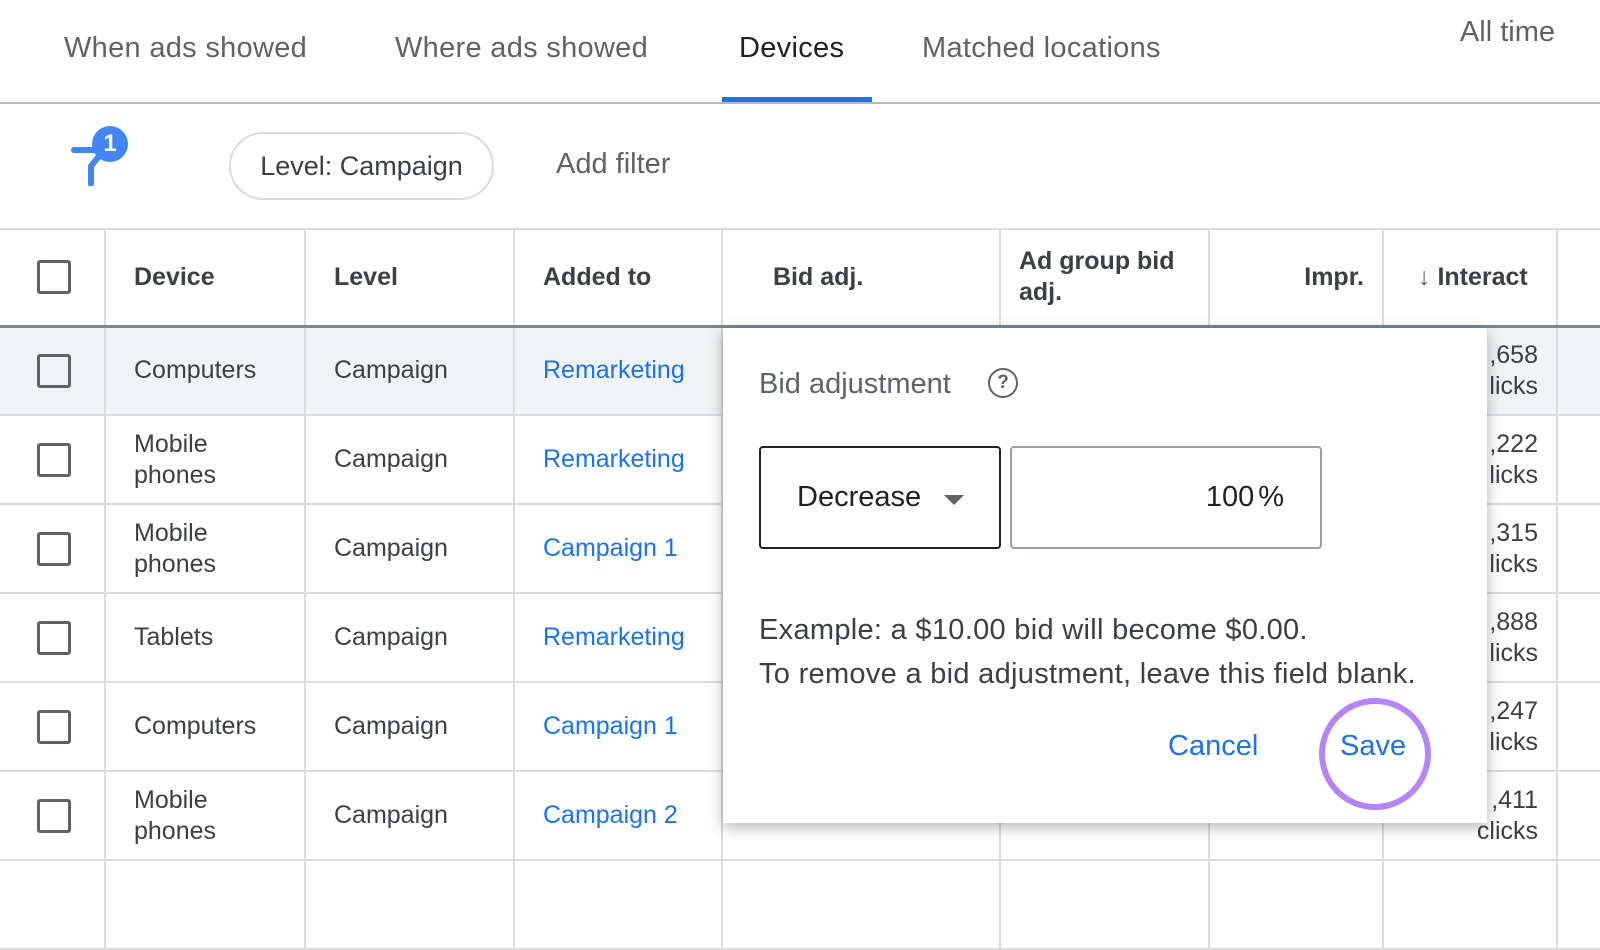 The image size is (1600, 950). I want to click on tab-matched-locations: Matched locations, so click(1041, 48).